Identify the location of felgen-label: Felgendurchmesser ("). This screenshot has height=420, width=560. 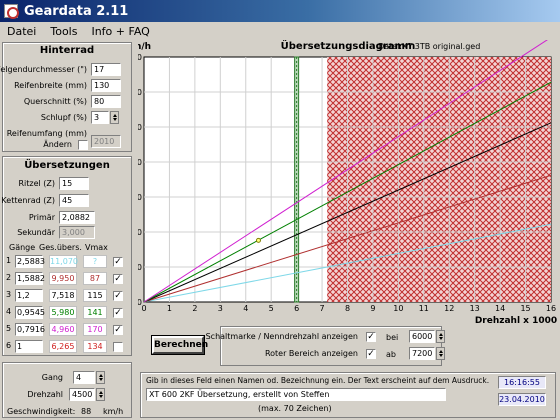
(43, 69).